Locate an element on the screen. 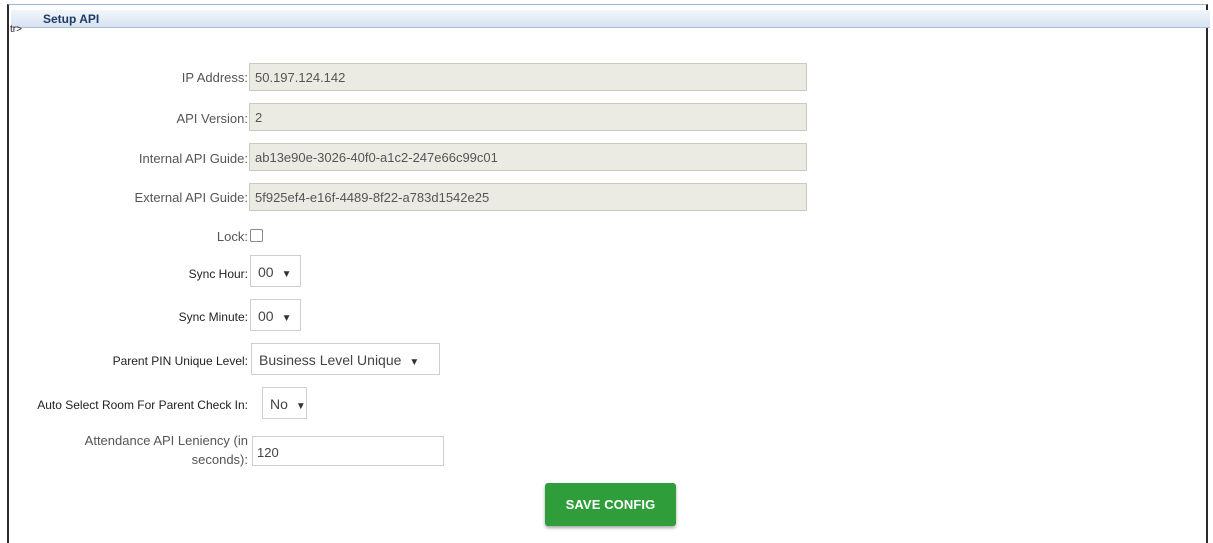 This screenshot has height=543, width=1213. sync-hour-label: Sync Hour: is located at coordinates (218, 274).